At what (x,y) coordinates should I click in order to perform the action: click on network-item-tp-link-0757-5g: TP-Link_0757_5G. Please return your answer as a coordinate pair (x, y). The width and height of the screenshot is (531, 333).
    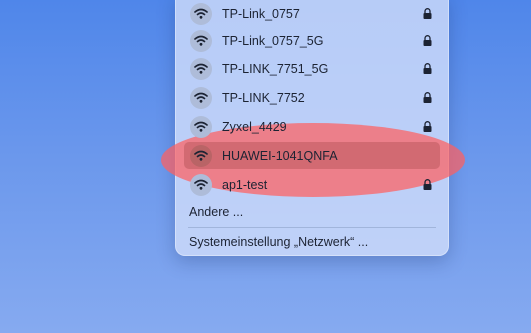
    Looking at the image, I should click on (312, 40).